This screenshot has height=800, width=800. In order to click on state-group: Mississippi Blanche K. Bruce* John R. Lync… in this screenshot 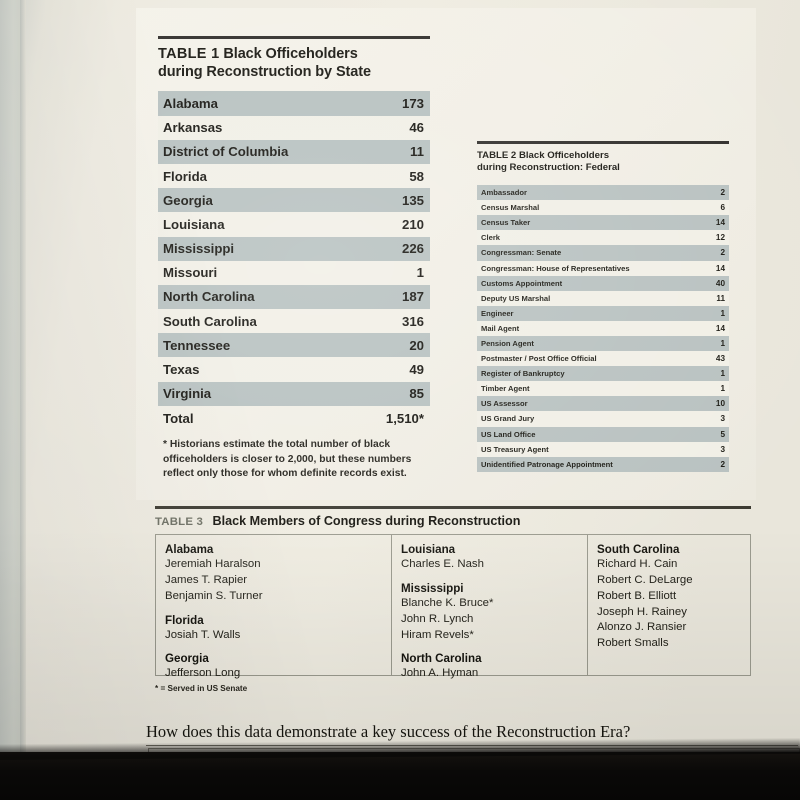, I will do `click(494, 612)`.